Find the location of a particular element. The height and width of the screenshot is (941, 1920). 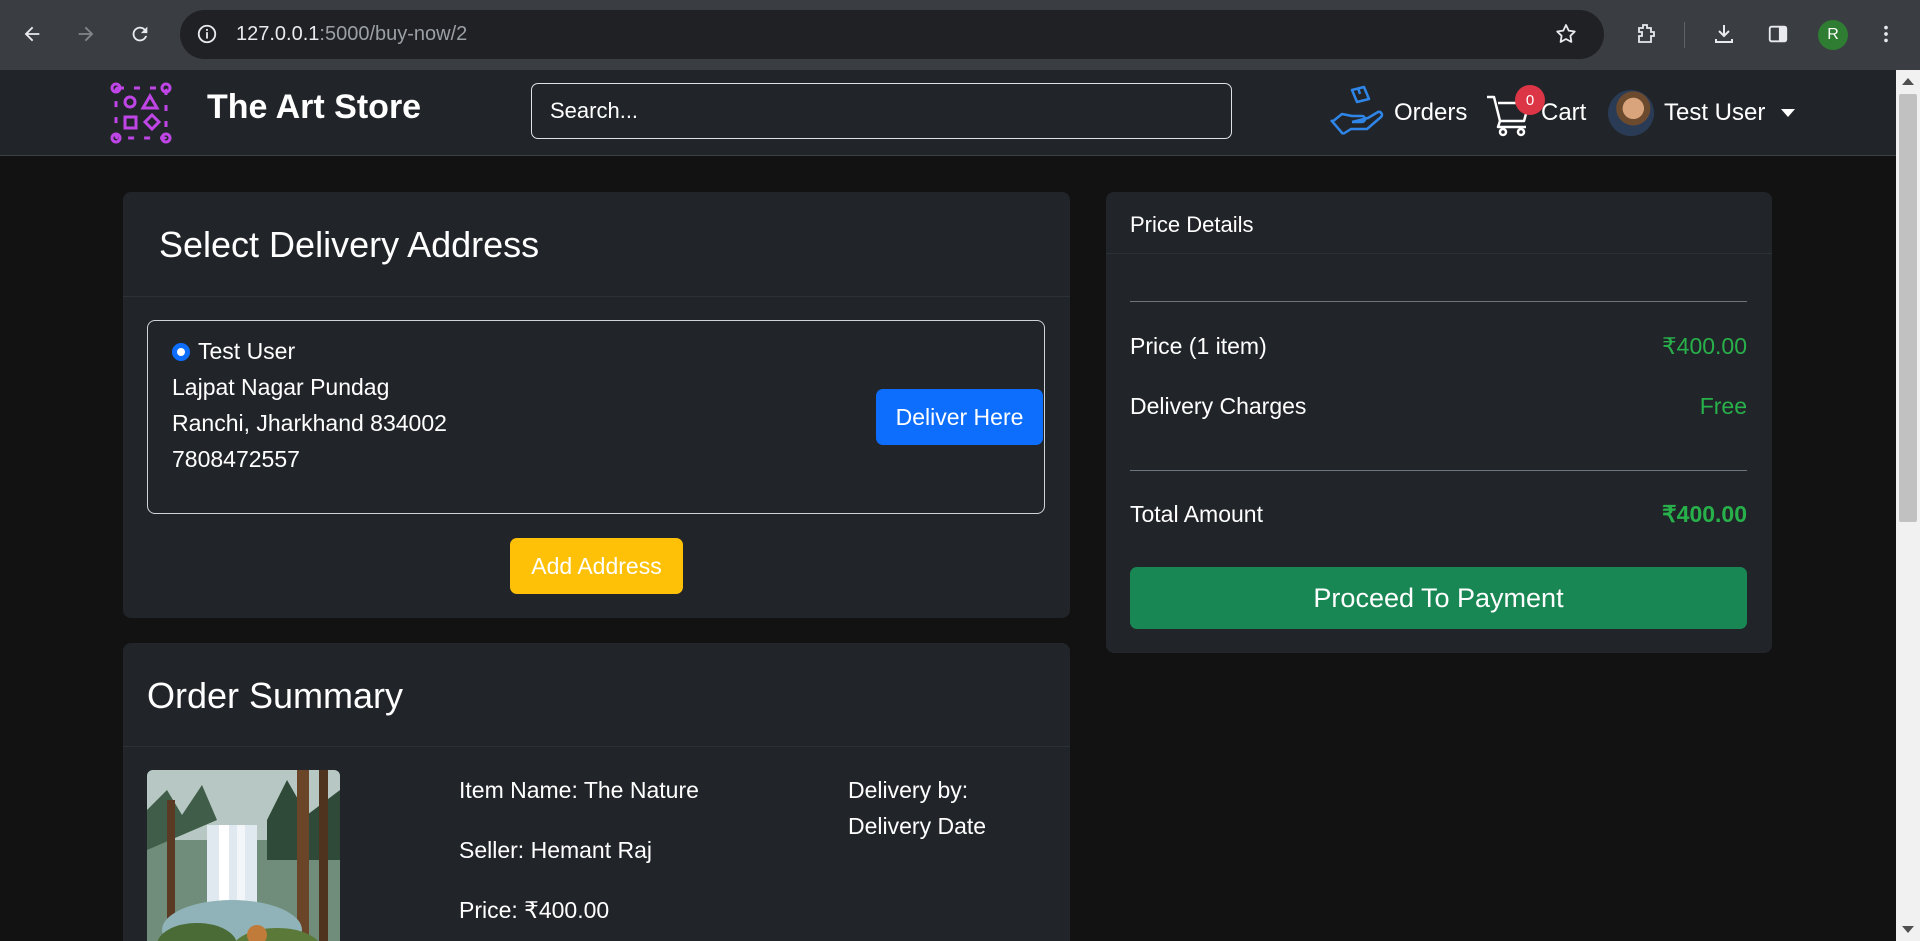

url-path: :5000/buy-now/2 is located at coordinates (393, 34).